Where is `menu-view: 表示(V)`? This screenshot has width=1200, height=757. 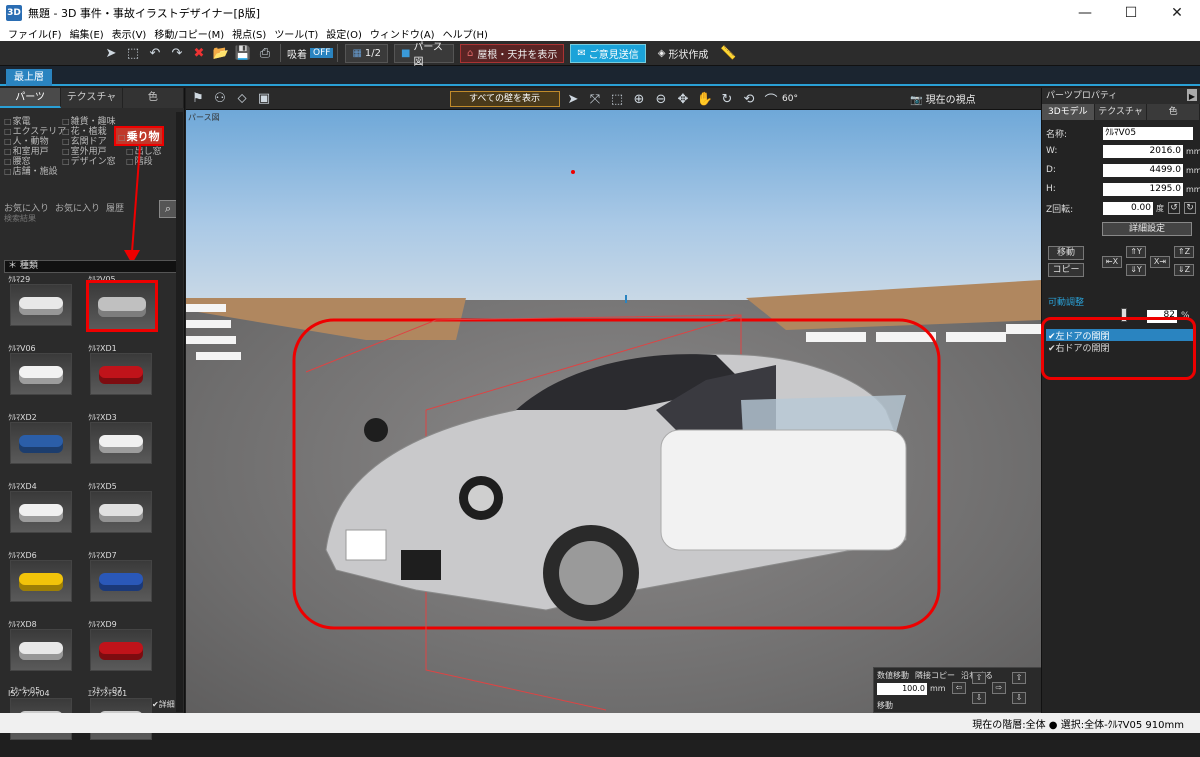
menu-view: 表示(V) is located at coordinates (129, 33).